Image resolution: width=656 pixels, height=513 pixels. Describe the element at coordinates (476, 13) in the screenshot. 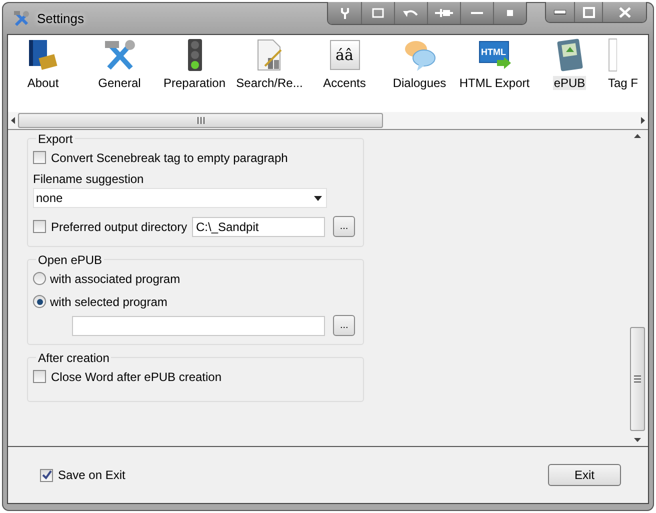

I see `minus-icon` at that location.